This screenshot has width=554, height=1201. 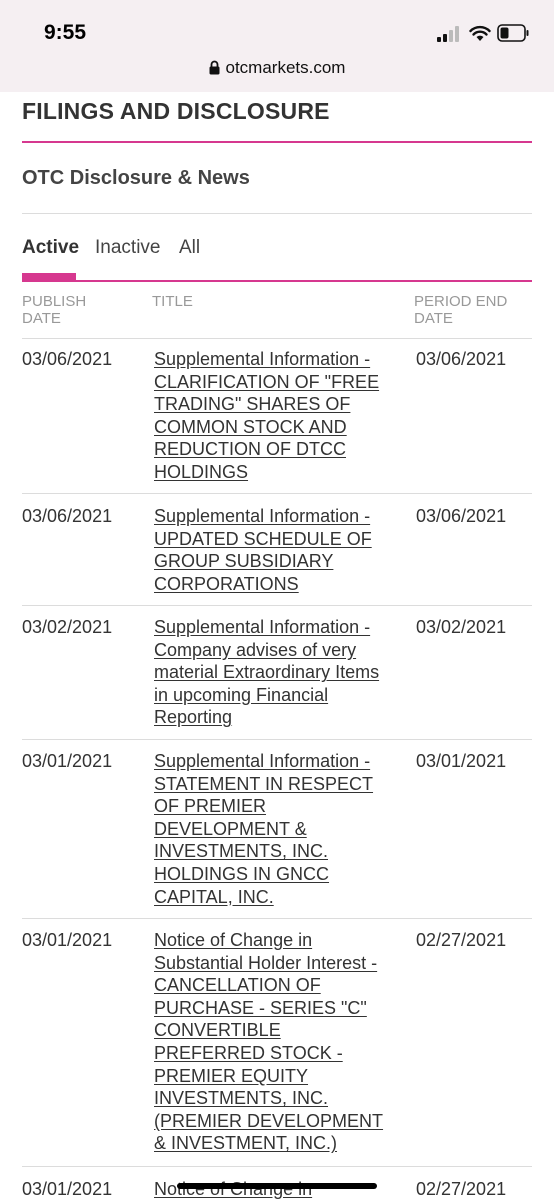 I want to click on lock-icon, so click(x=214, y=67).